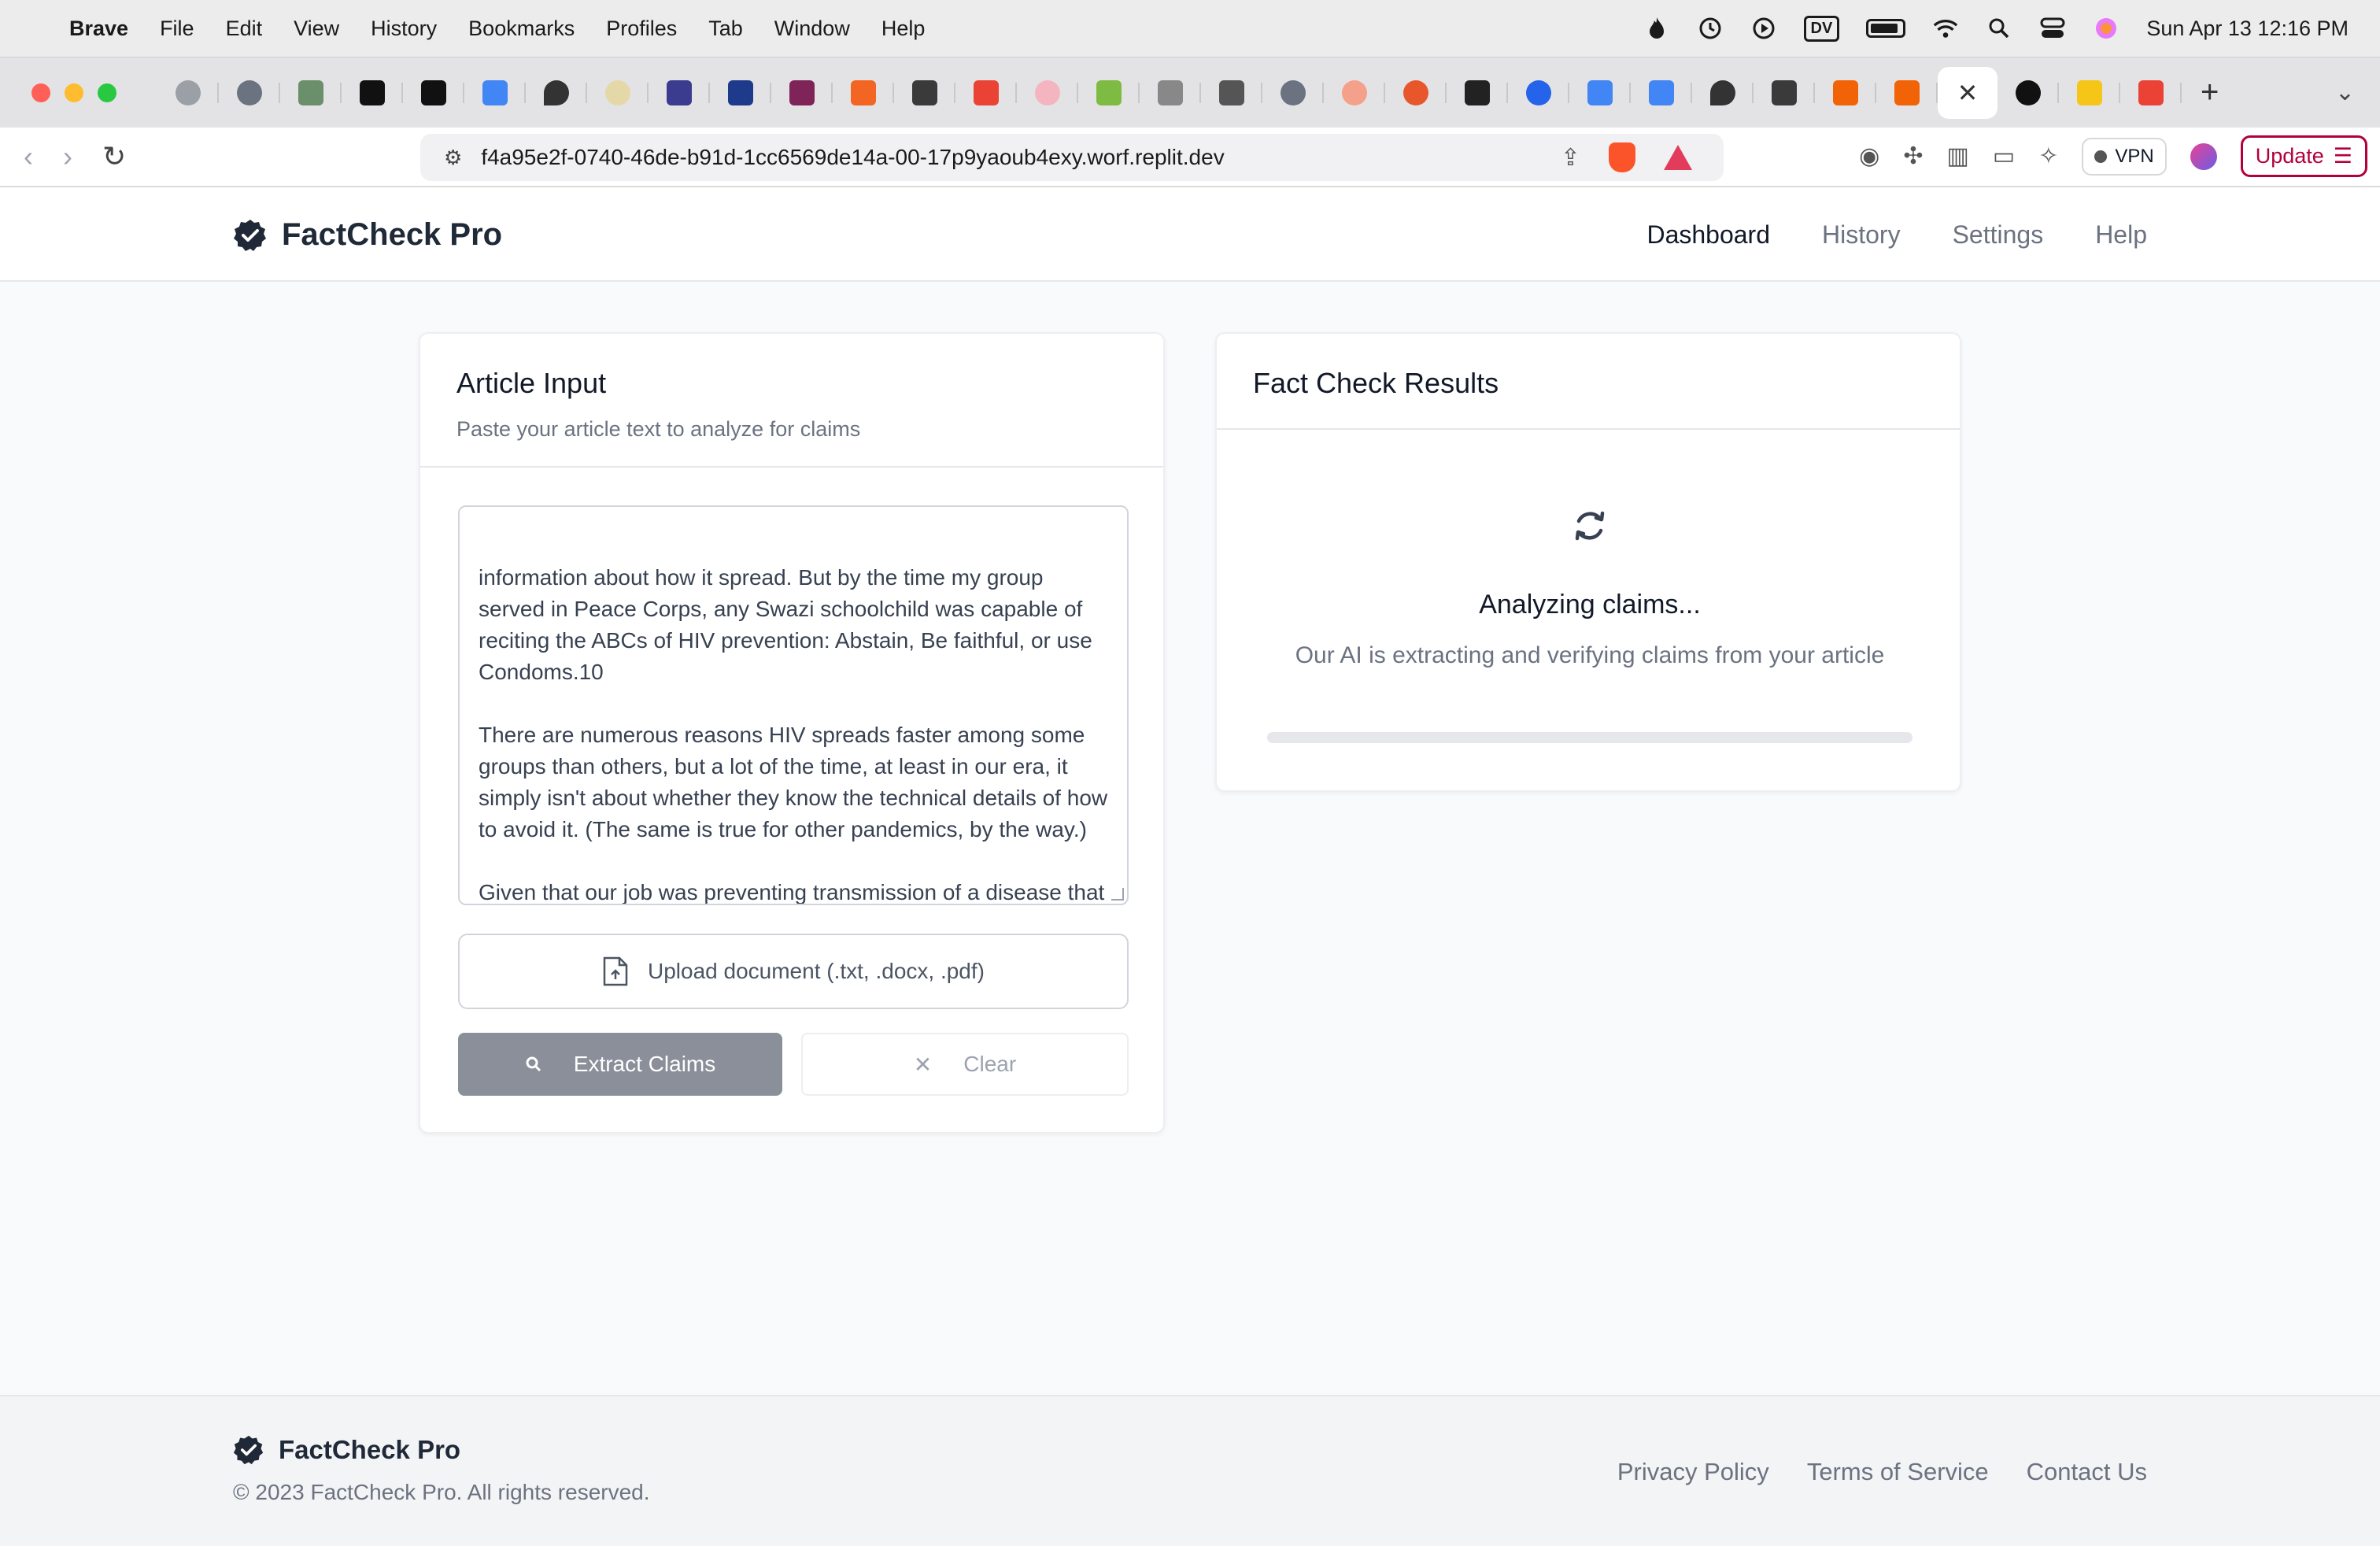 This screenshot has height=1546, width=2380. What do you see at coordinates (2203, 156) in the screenshot?
I see `profile-avatar` at bounding box center [2203, 156].